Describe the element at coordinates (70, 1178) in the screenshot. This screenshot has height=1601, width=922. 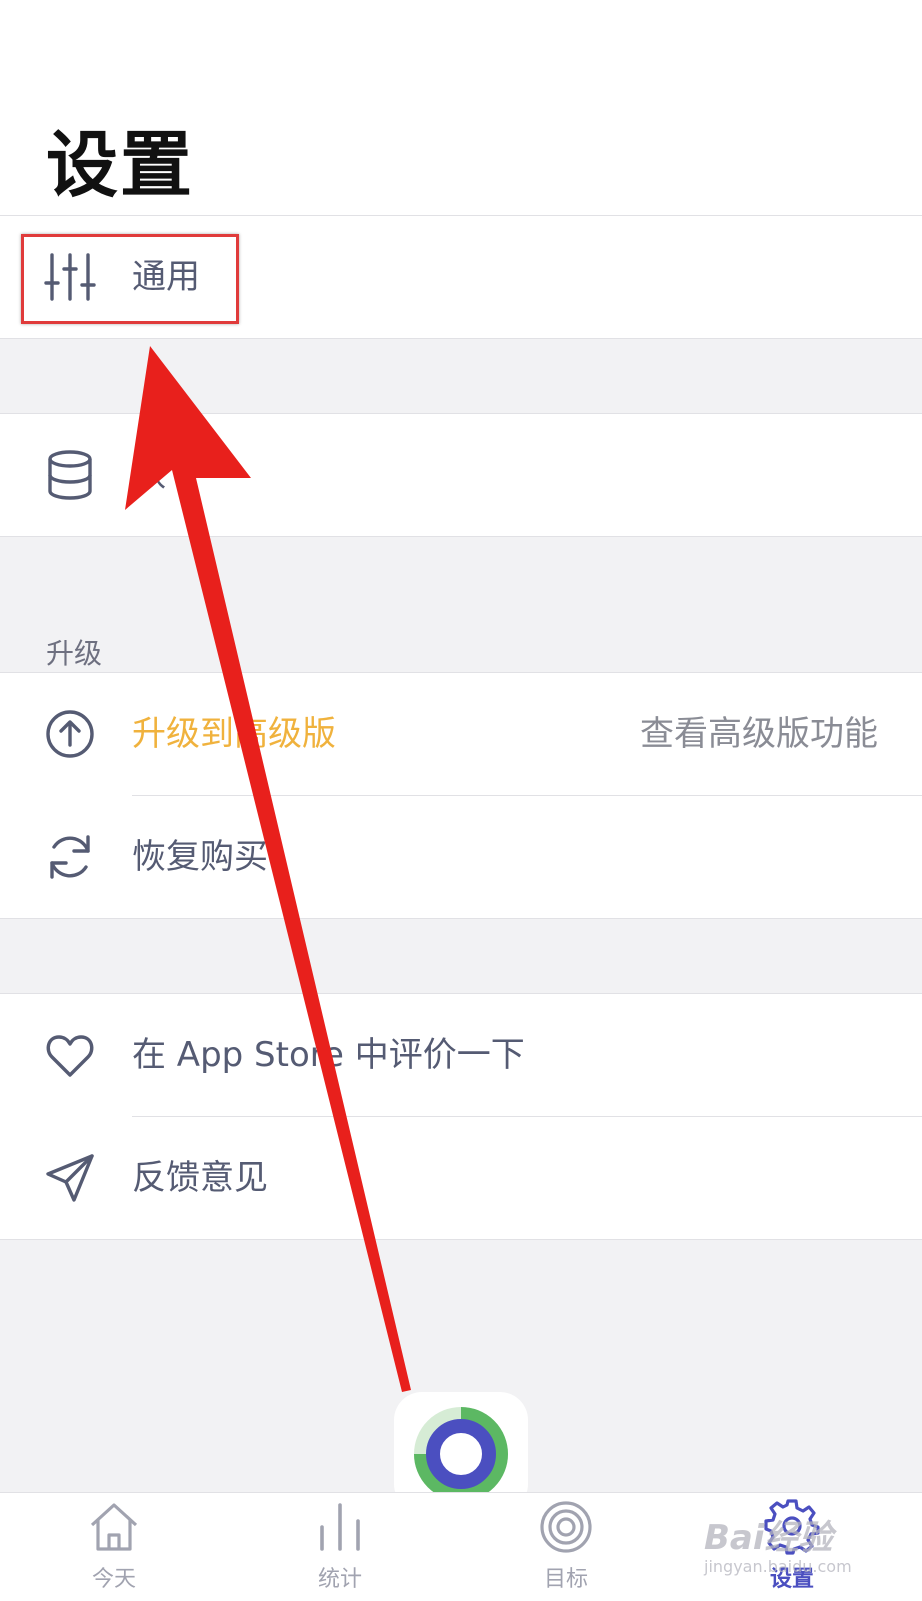
I see `send-icon` at that location.